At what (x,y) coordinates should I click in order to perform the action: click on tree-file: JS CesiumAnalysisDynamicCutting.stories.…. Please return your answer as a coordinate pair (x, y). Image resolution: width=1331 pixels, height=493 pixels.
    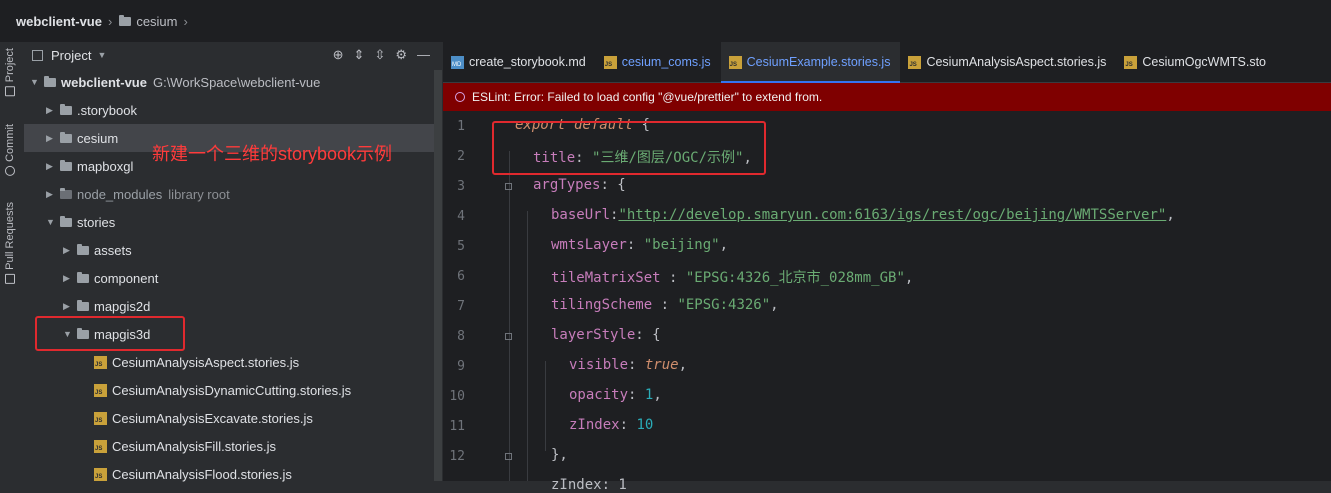
    Looking at the image, I should click on (233, 390).